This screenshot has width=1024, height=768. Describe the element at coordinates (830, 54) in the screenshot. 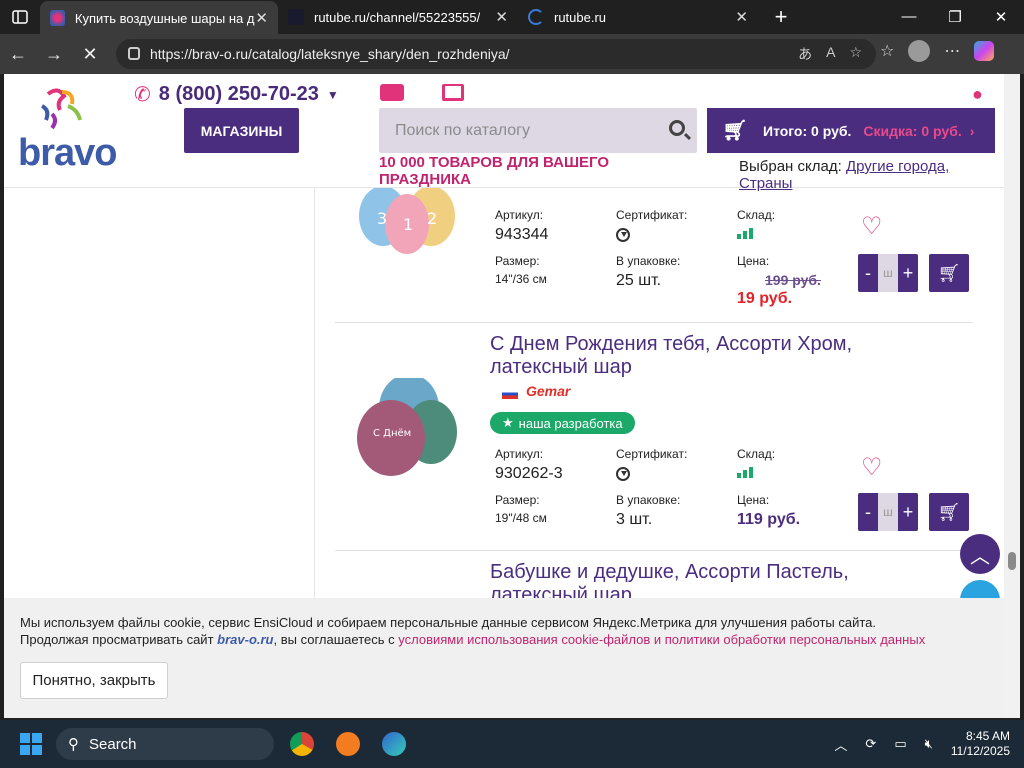

I see `read-aloud-icon: A` at that location.